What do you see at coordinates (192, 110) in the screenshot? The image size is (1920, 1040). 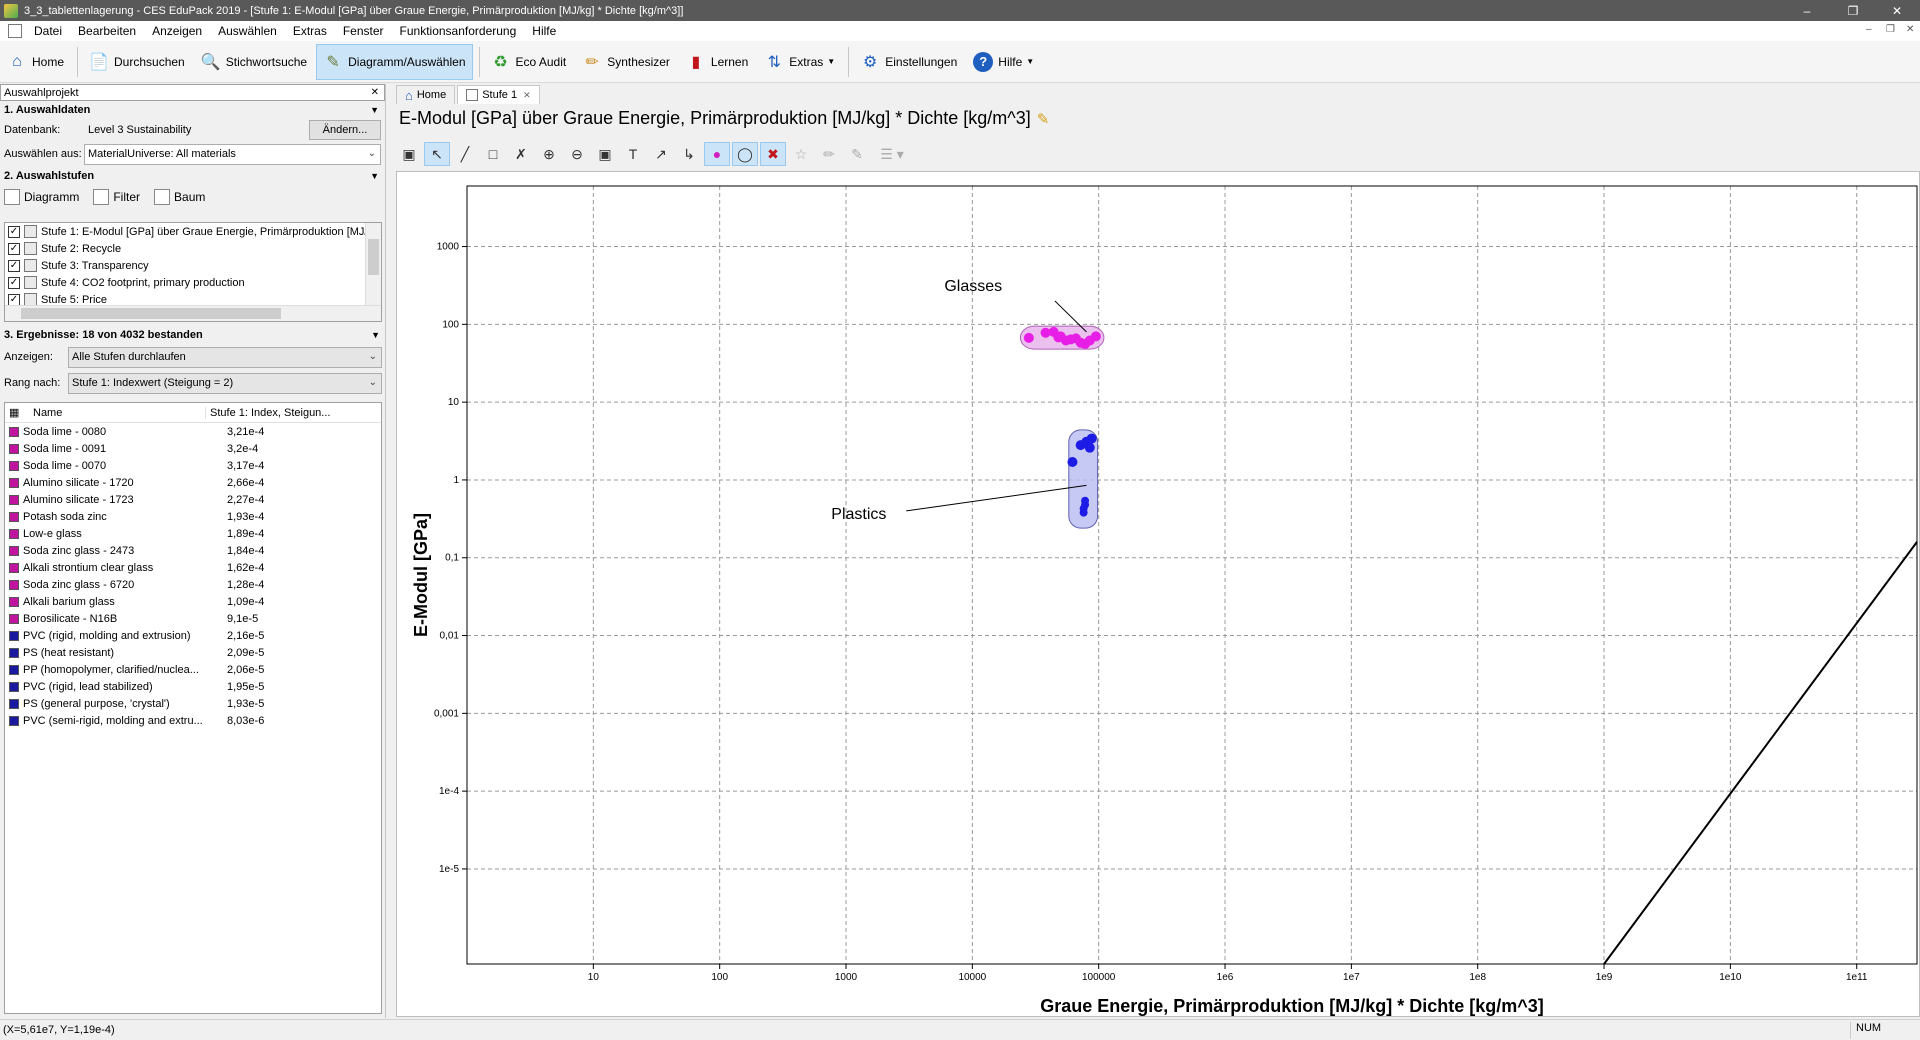 I see `section-selection-data: 1. Auswahldaten ▼` at bounding box center [192, 110].